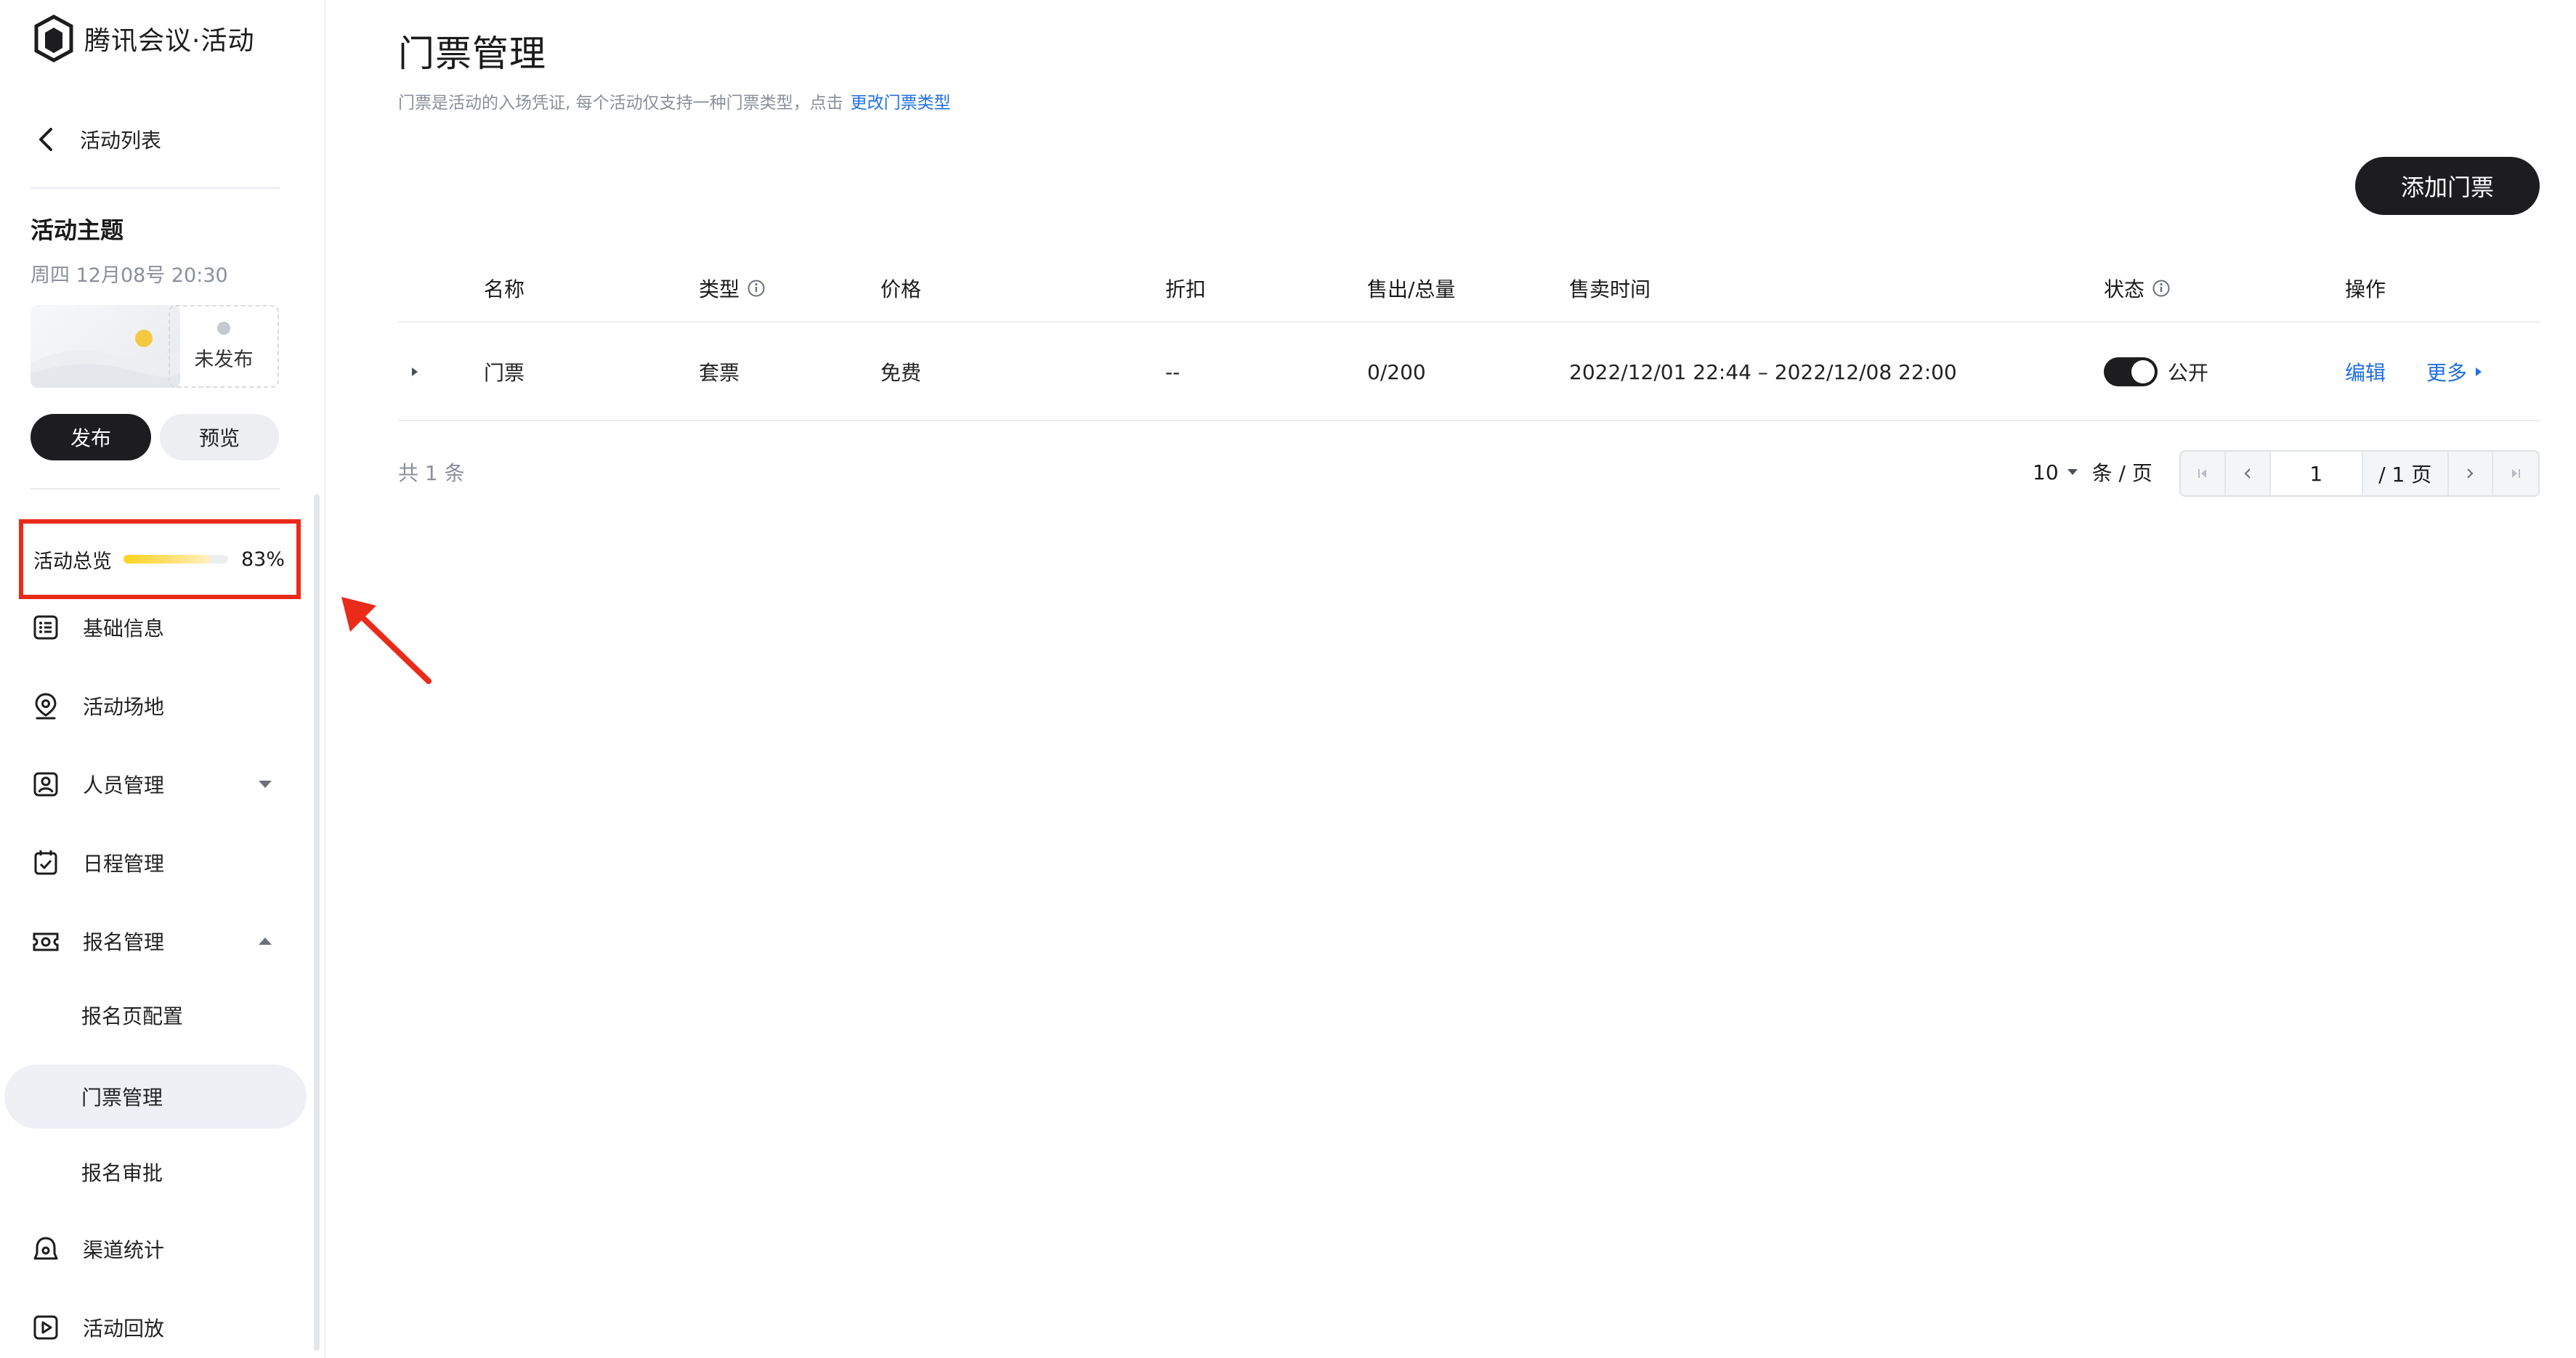  What do you see at coordinates (72, 561) in the screenshot?
I see `overview-label: 活动总览` at bounding box center [72, 561].